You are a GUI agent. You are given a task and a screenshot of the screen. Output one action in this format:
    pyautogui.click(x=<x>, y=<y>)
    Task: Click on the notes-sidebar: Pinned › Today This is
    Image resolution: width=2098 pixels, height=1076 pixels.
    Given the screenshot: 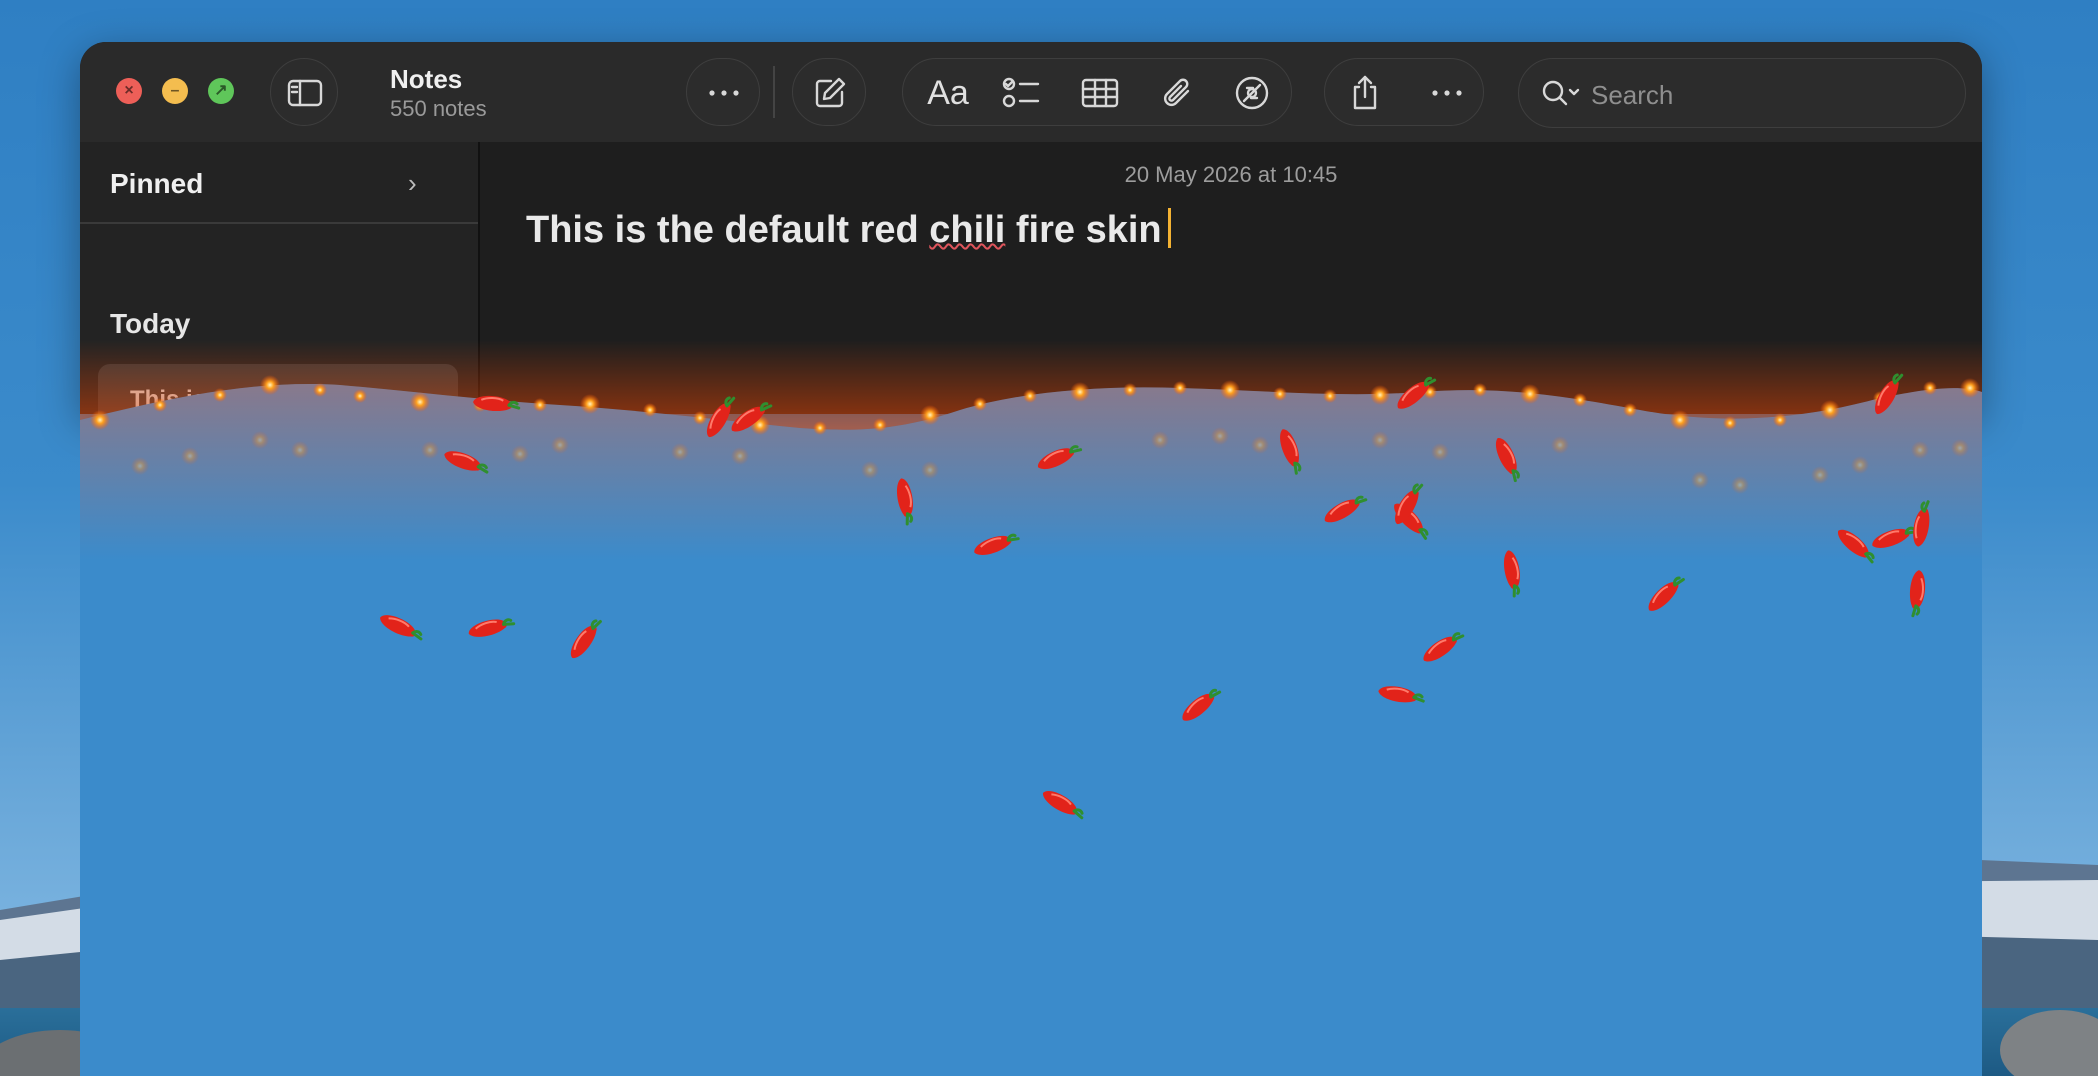 What is the action you would take?
    pyautogui.click(x=280, y=278)
    